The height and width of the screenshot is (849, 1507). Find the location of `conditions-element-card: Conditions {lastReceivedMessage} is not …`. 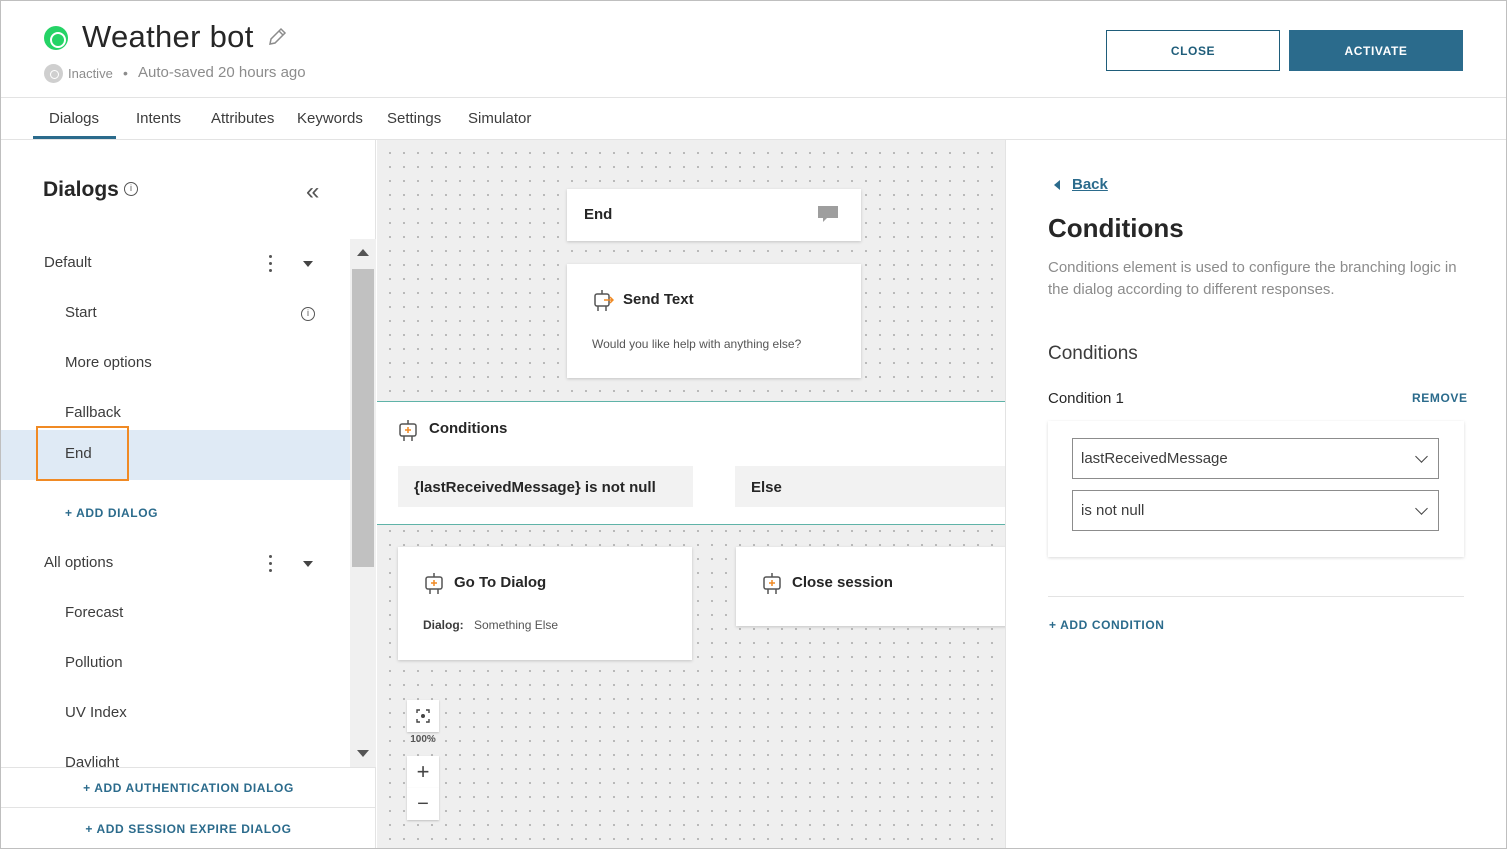

conditions-element-card: Conditions {lastReceivedMessage} is not … is located at coordinates (691, 463).